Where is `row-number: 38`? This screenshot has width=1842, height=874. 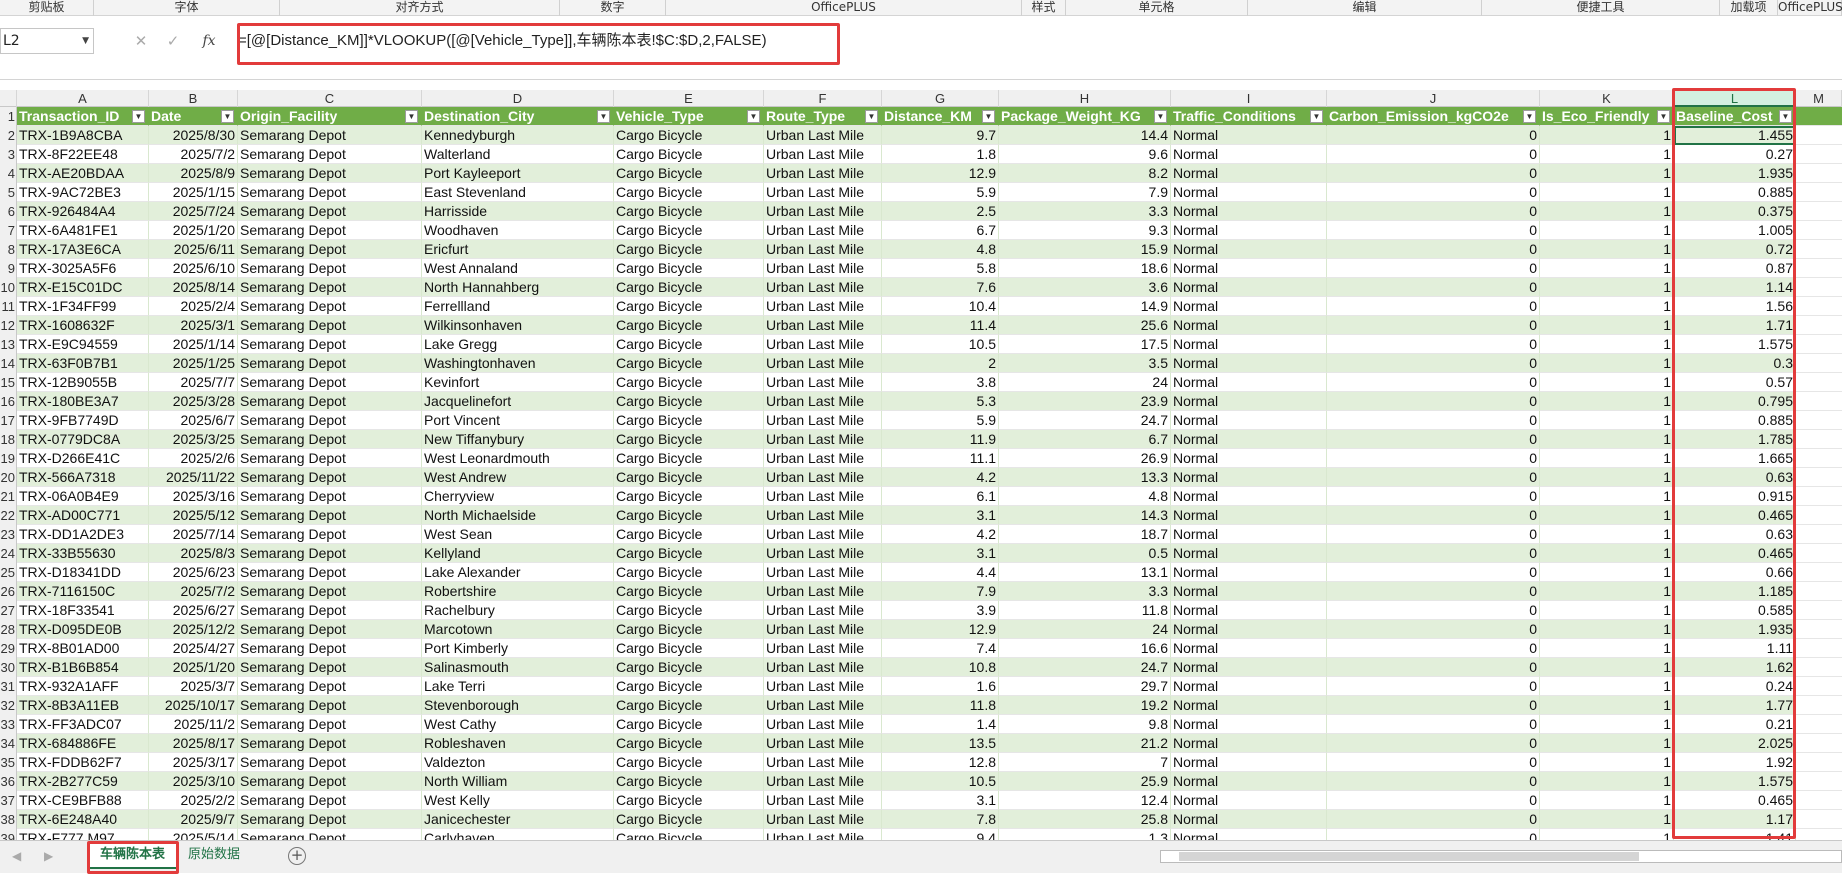
row-number: 38 is located at coordinates (8, 819).